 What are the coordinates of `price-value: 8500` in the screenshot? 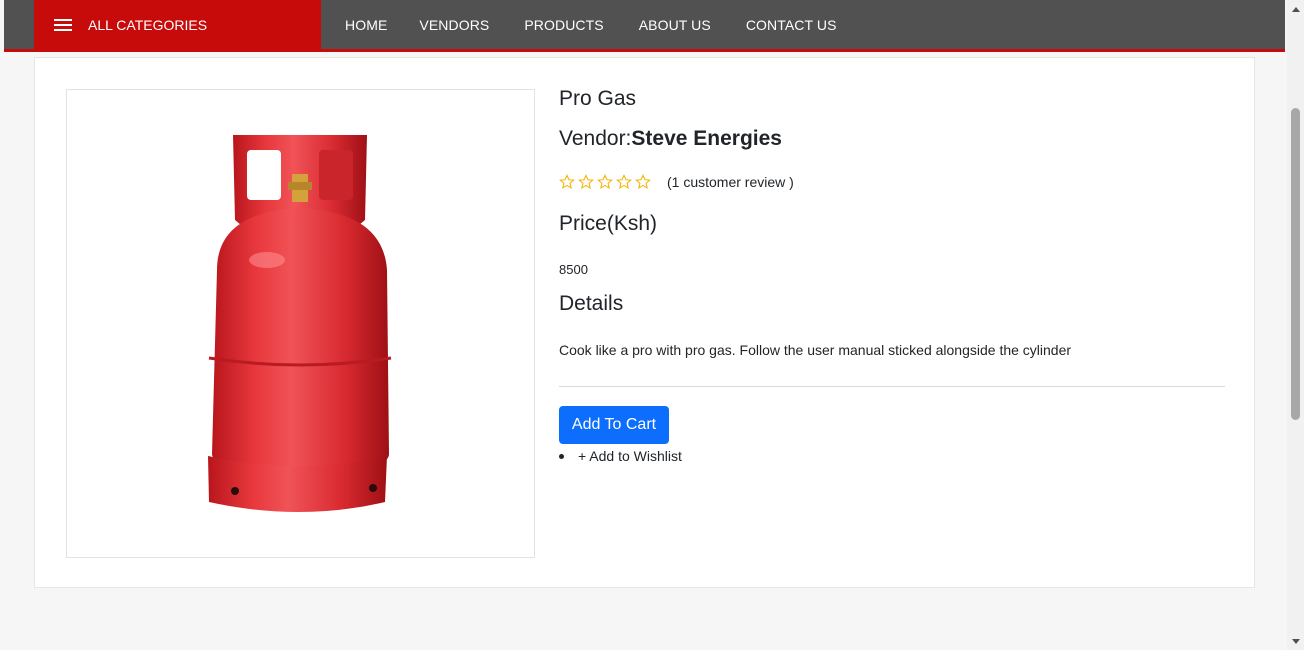 It's located at (573, 269).